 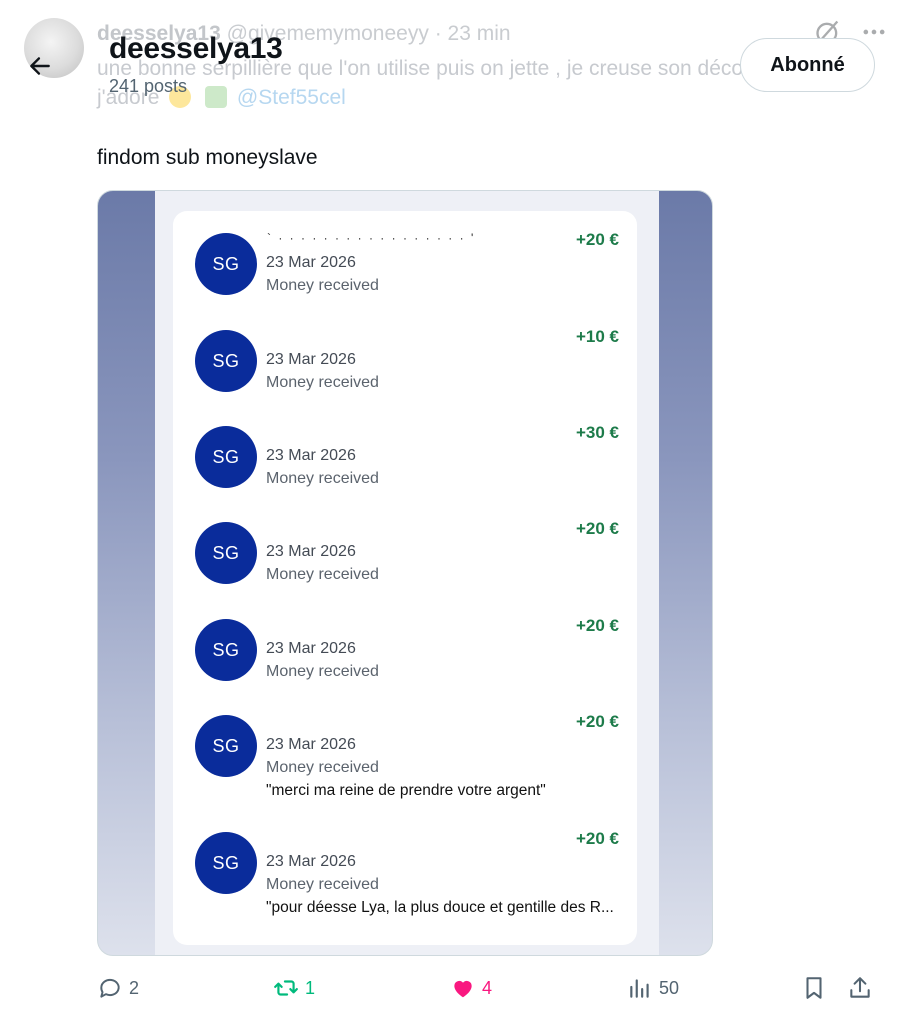 I want to click on heart-icon, so click(x=463, y=989).